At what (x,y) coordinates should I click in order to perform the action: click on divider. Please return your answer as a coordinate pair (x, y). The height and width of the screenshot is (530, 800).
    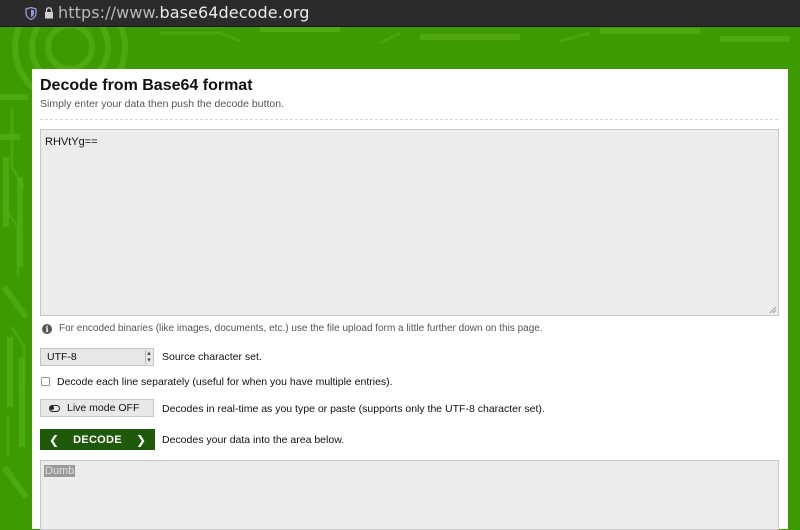
    Looking at the image, I should click on (409, 119).